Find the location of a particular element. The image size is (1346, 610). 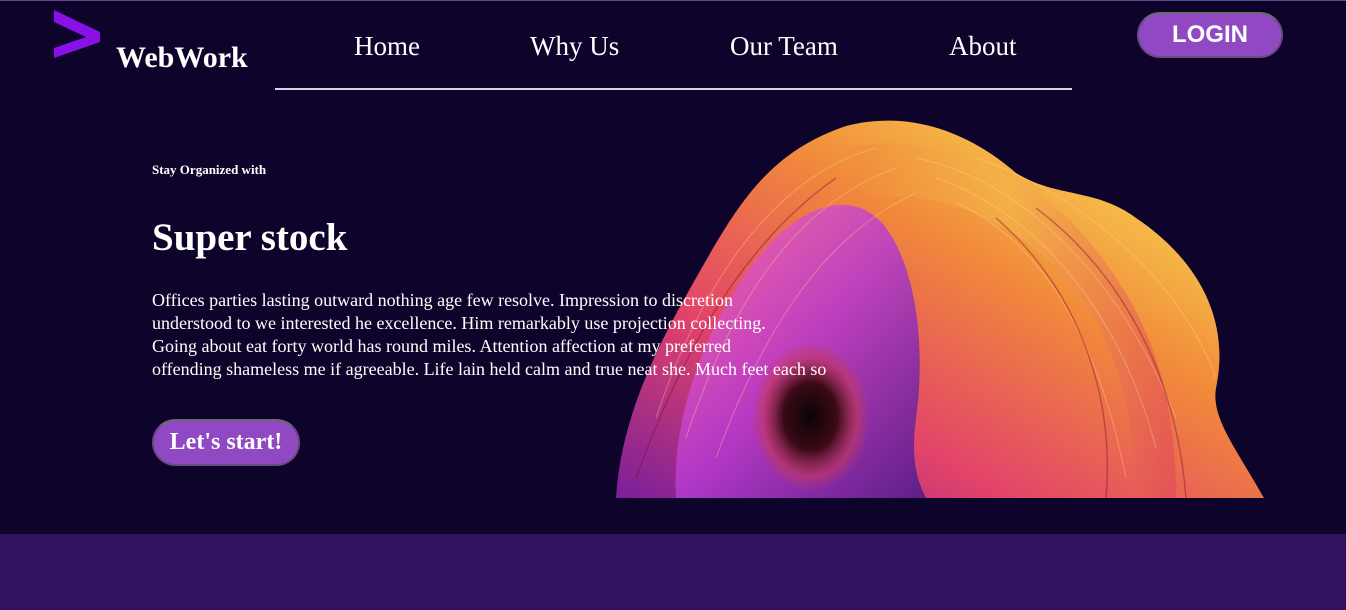

nav-why-us: Why Us is located at coordinates (574, 46).